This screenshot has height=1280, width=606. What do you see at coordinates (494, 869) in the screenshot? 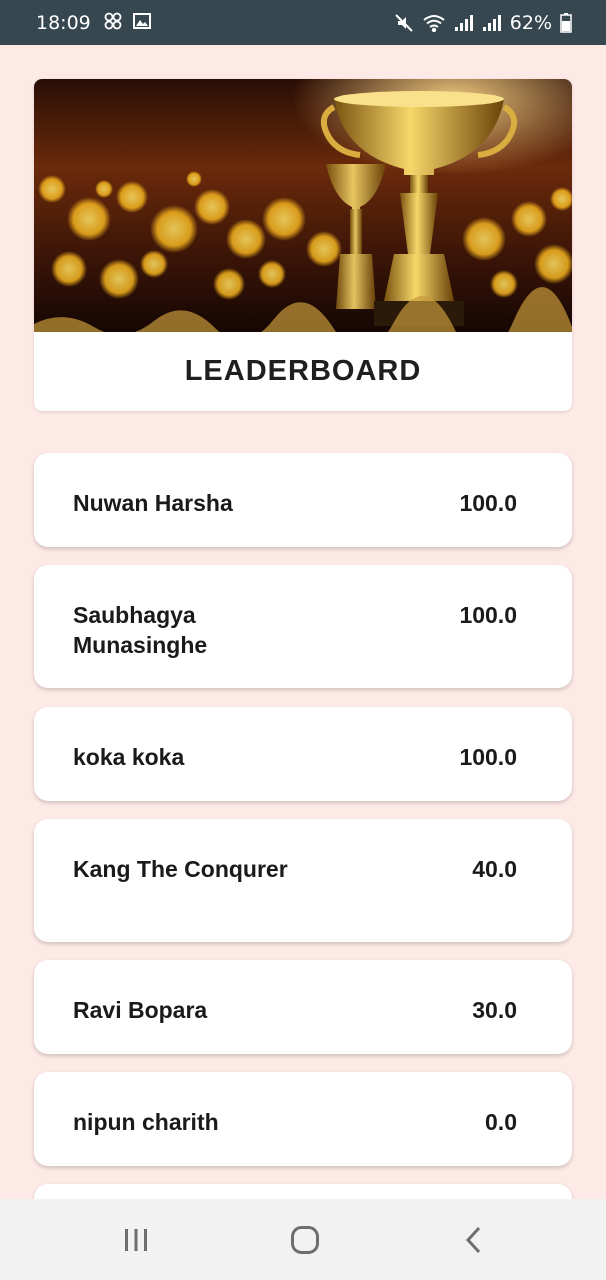
I see `player-score: 40.0` at bounding box center [494, 869].